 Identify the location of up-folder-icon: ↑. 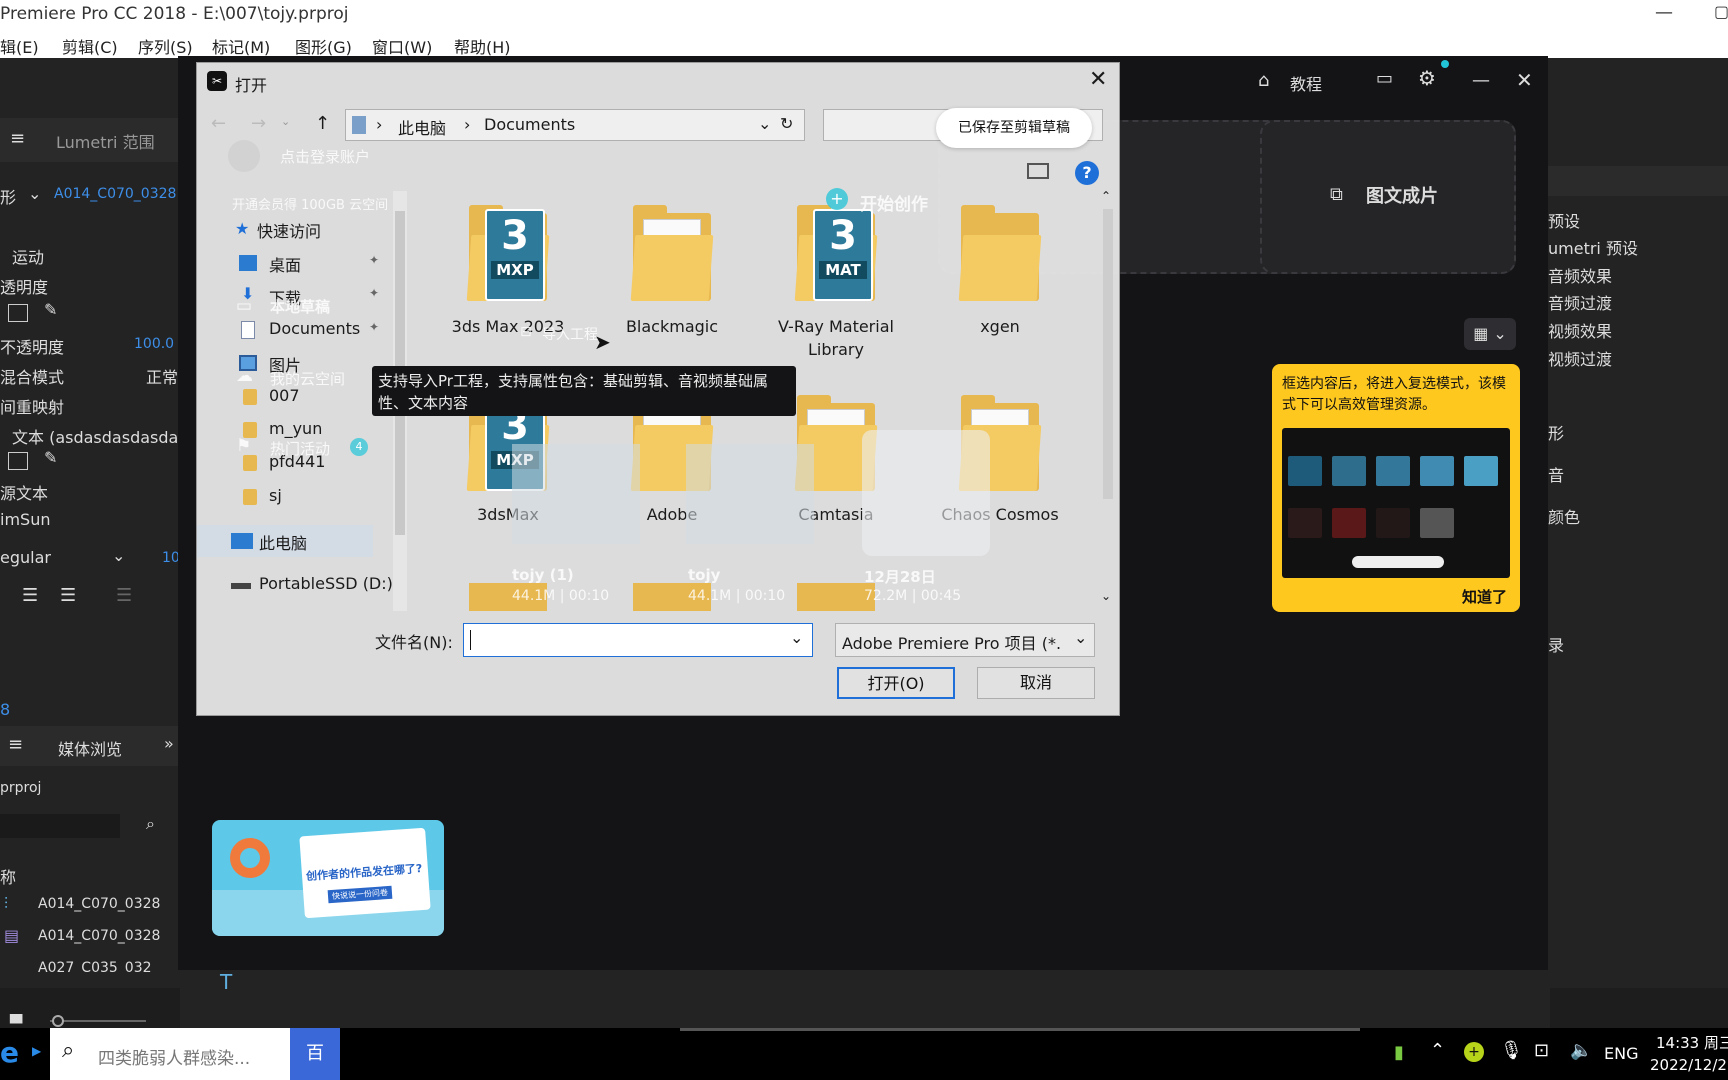
(322, 123).